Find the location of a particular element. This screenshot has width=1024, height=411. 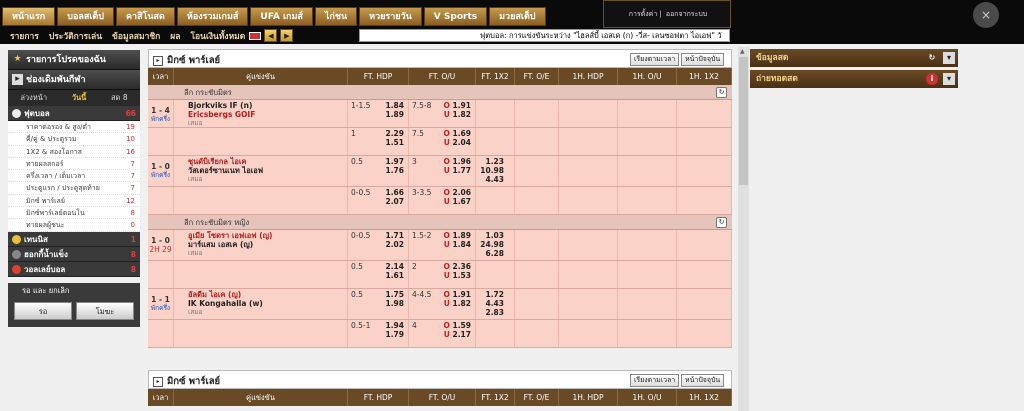

subnav-results: ผล is located at coordinates (175, 36).